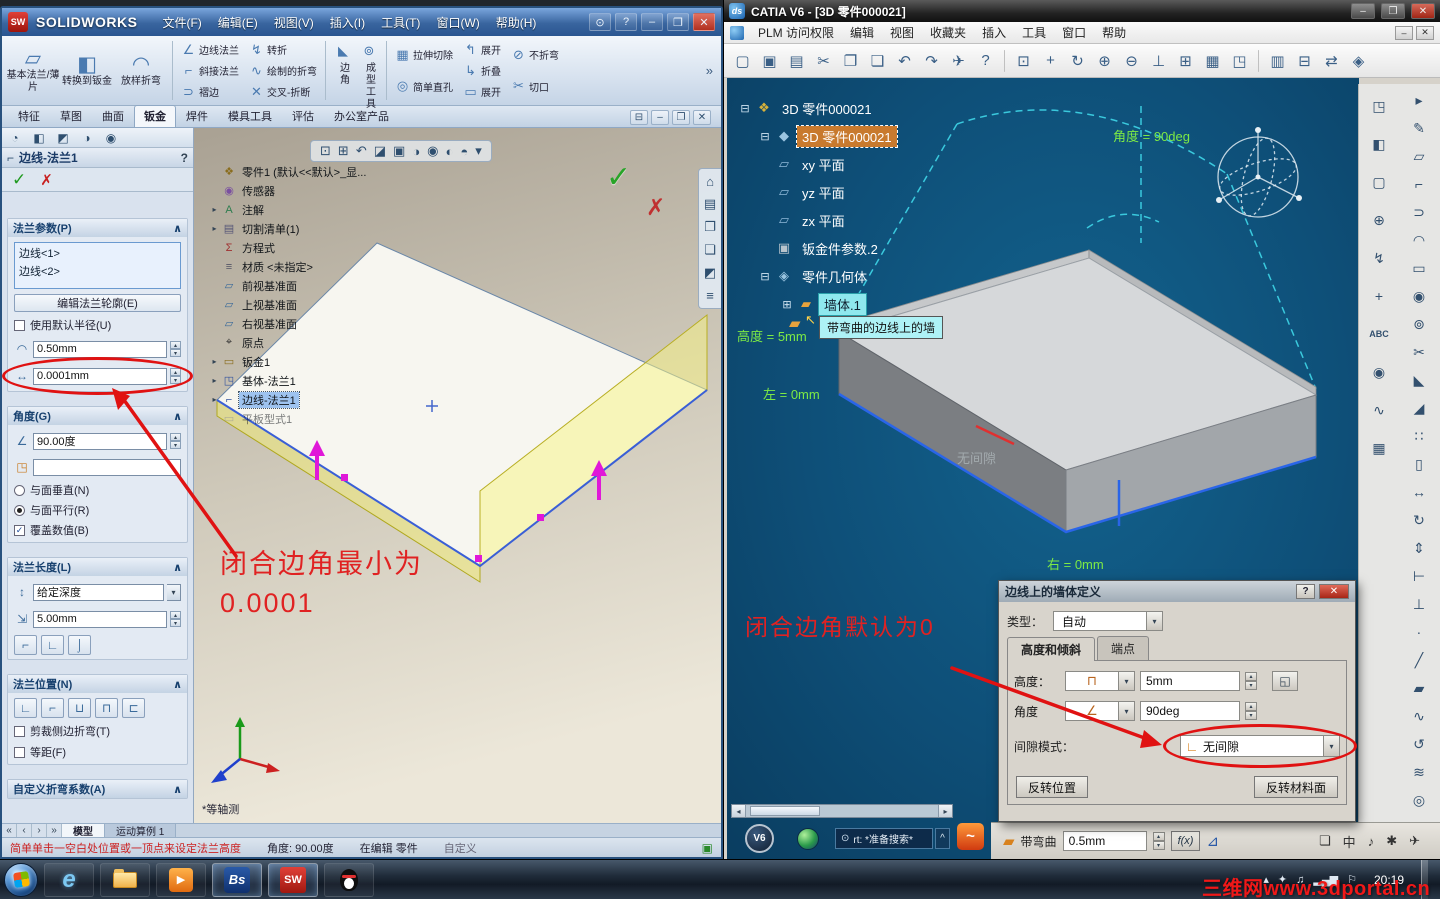 Image resolution: width=1440 pixels, height=899 pixels. Describe the element at coordinates (1419, 380) in the screenshot. I see `corner-relief-icon: ◣` at that location.